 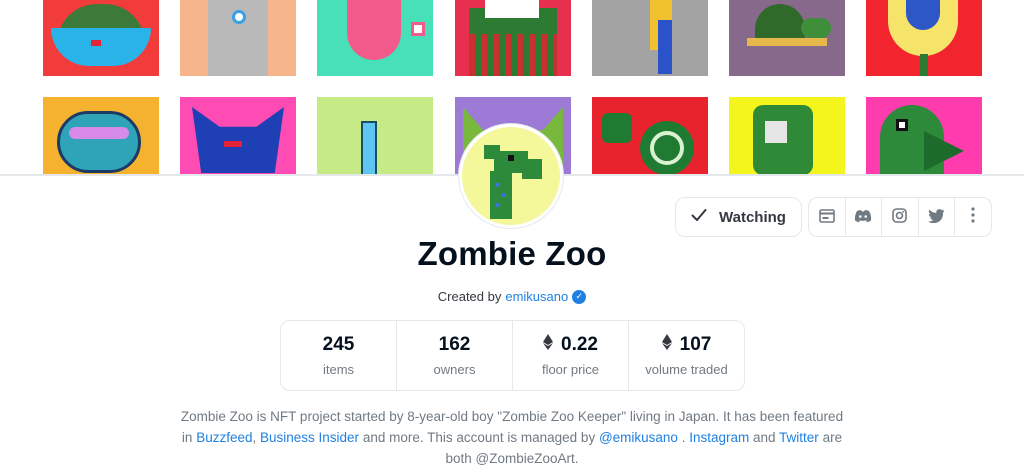 I want to click on social-links-group, so click(x=900, y=217).